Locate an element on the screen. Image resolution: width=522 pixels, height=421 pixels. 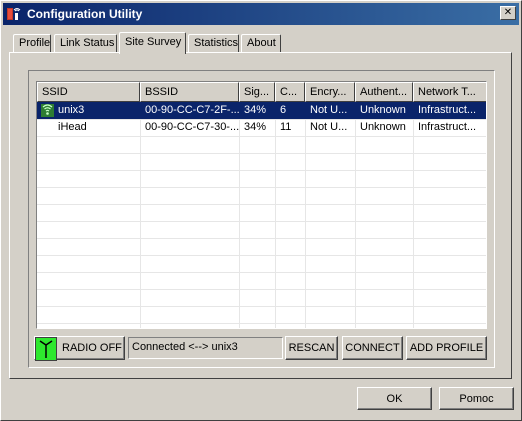
tab-profile: Profile is located at coordinates (32, 43).